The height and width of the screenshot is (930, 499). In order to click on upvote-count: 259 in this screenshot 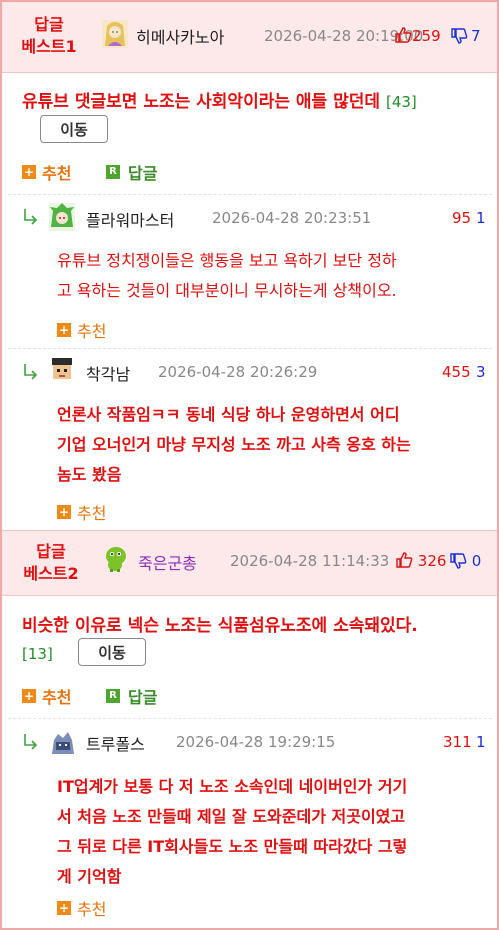, I will do `click(418, 36)`.